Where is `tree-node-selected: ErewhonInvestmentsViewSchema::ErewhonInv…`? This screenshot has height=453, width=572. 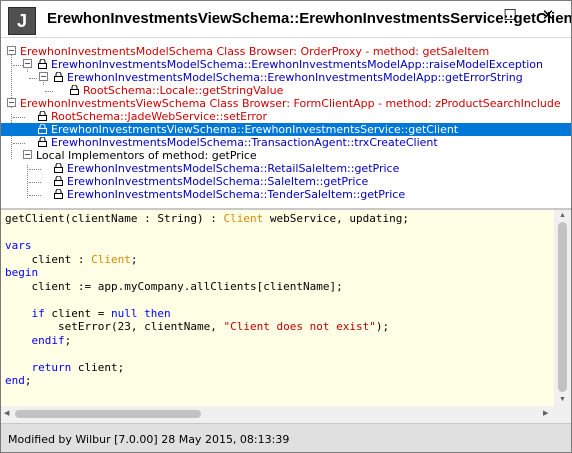 tree-node-selected: ErewhonInvestmentsViewSchema::ErewhonInv… is located at coordinates (254, 129).